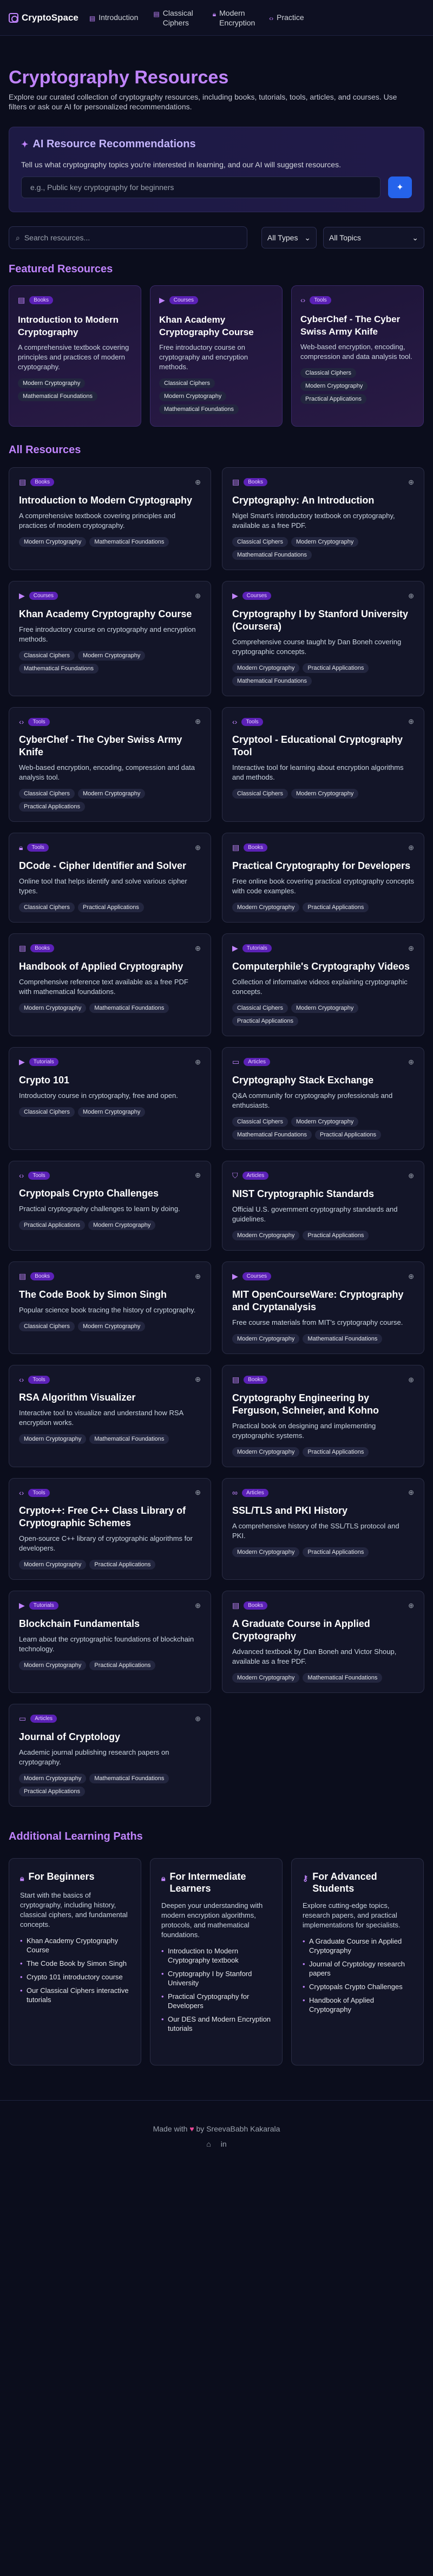  What do you see at coordinates (43, 17) in the screenshot?
I see `brand-logo: CryptoSpace` at bounding box center [43, 17].